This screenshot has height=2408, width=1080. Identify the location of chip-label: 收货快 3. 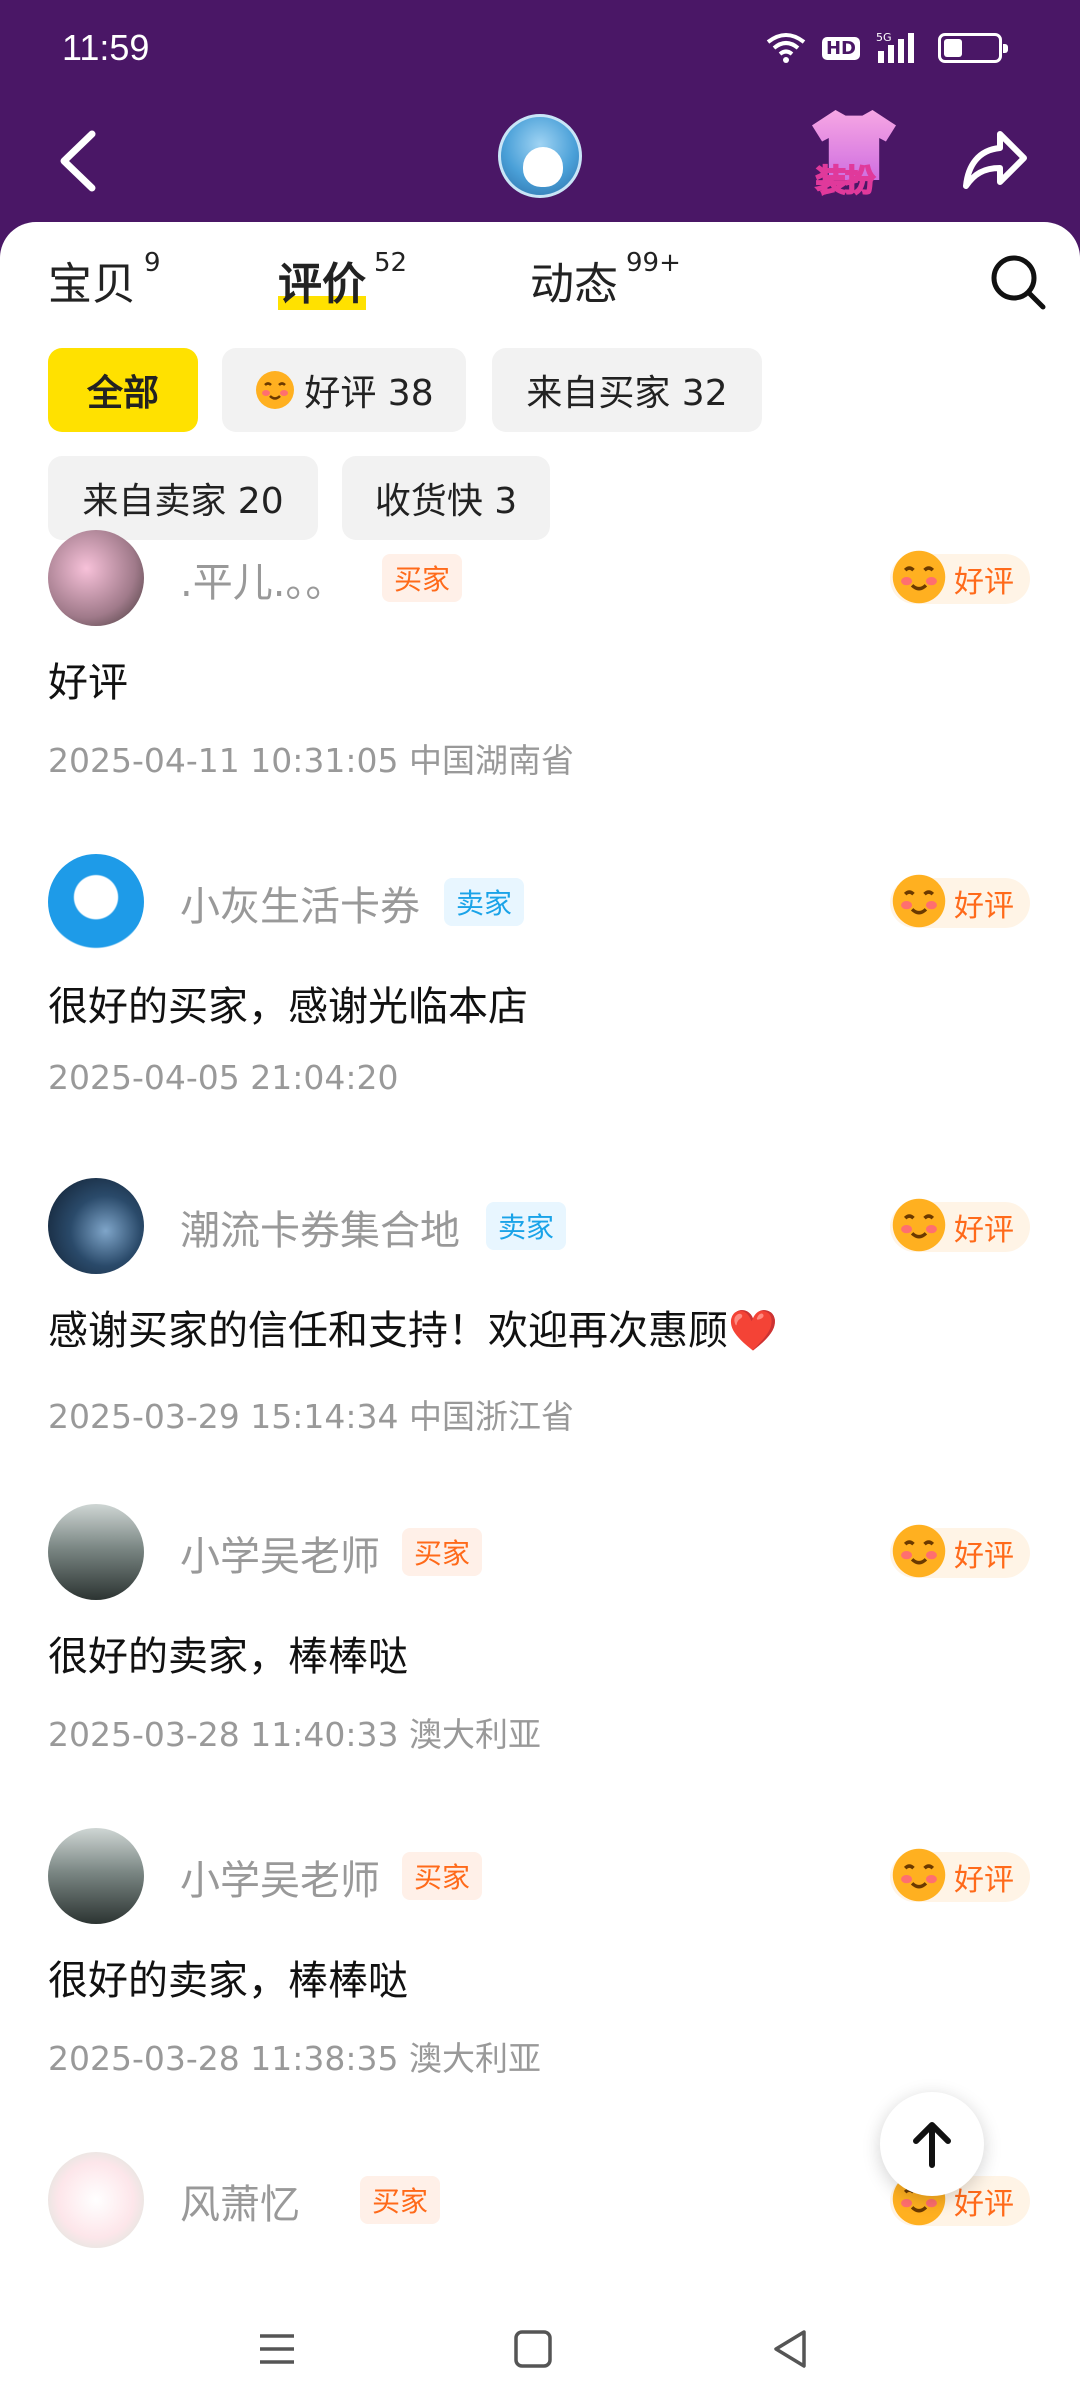
(446, 501).